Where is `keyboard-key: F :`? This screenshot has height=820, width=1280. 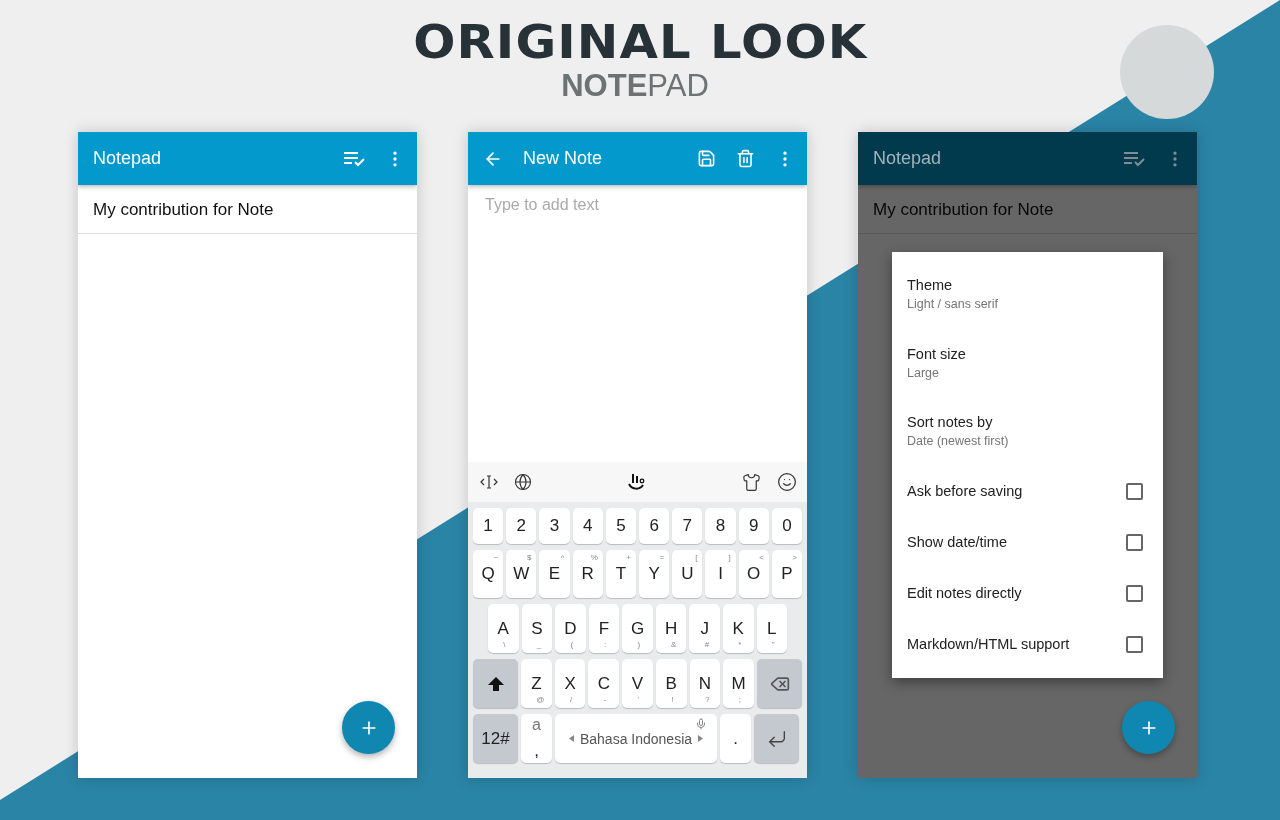 keyboard-key: F : is located at coordinates (604, 628).